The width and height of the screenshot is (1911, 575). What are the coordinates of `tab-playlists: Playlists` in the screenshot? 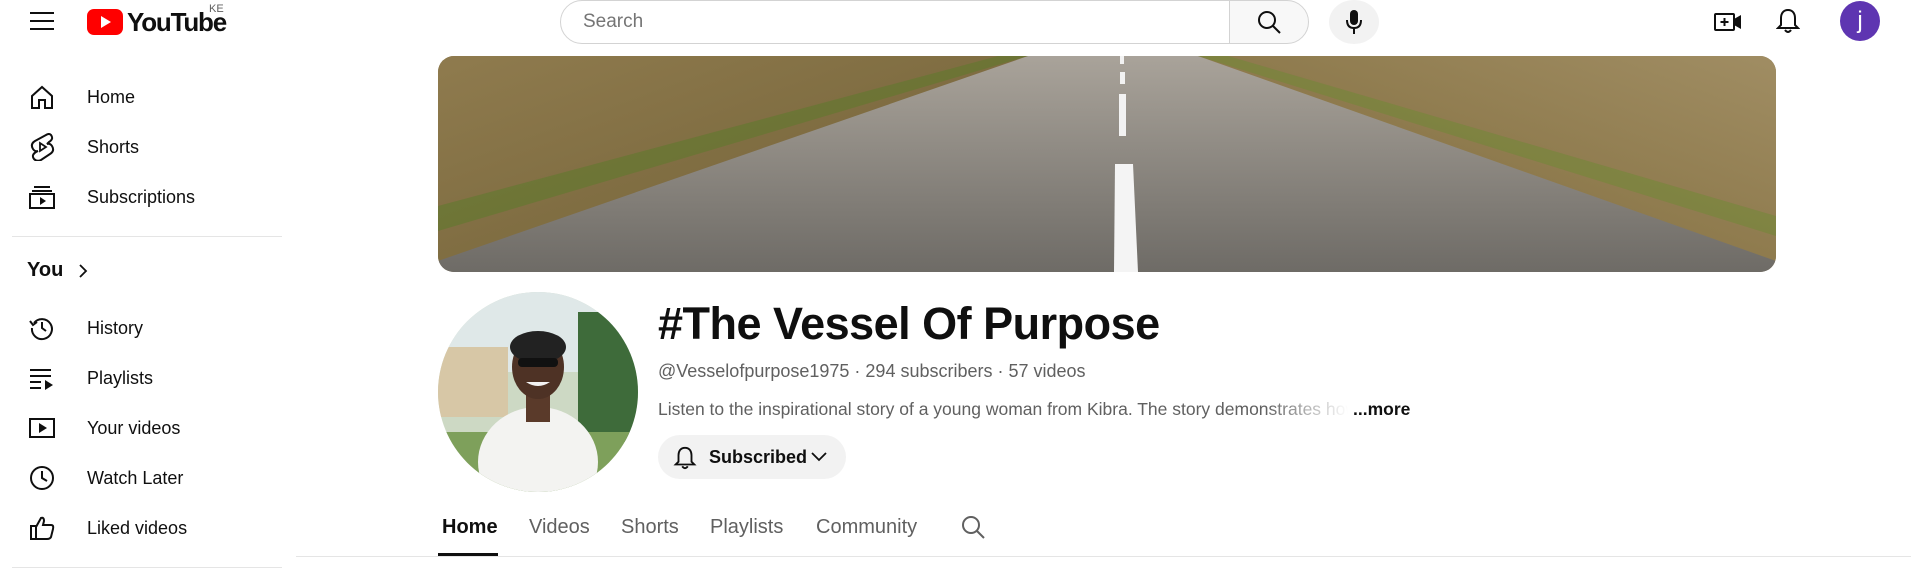 It's located at (746, 527).